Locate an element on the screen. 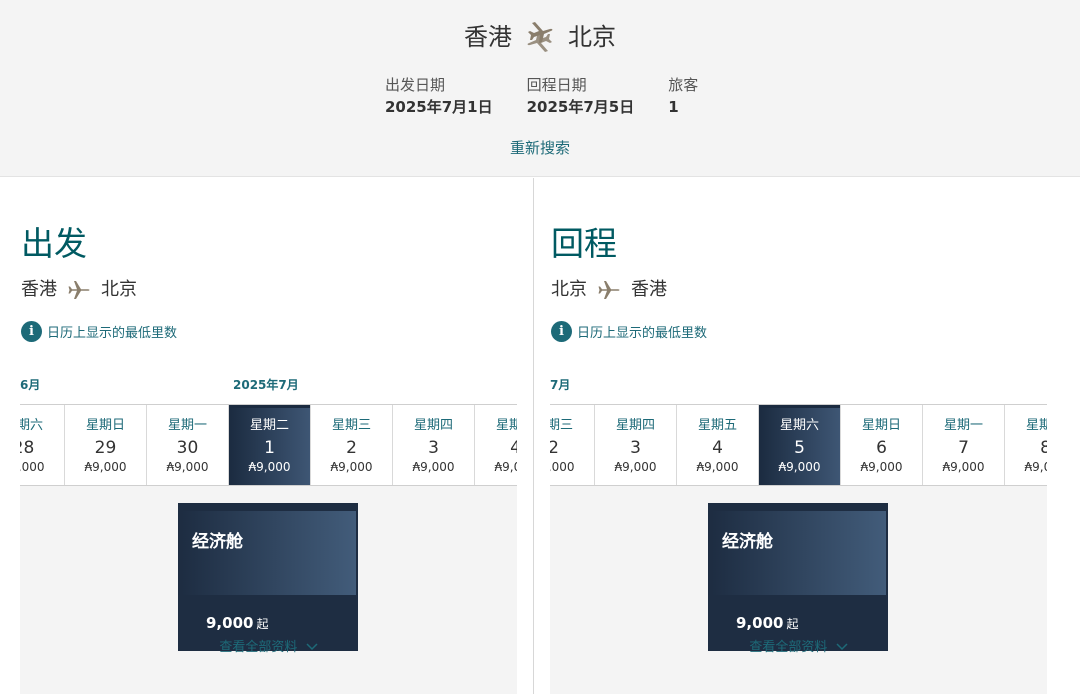 This screenshot has width=1080, height=694. date-number: 8 is located at coordinates (1026, 448).